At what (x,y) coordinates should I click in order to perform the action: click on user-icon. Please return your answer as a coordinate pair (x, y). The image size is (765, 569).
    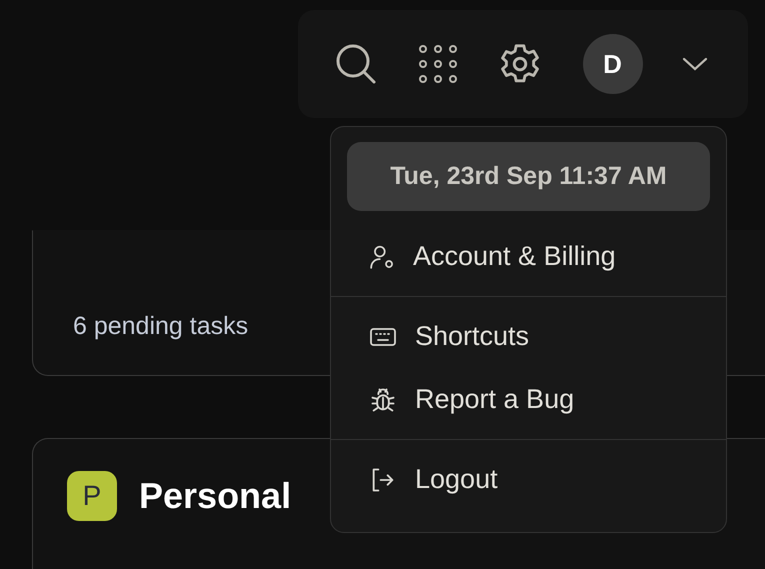
    Looking at the image, I should click on (382, 257).